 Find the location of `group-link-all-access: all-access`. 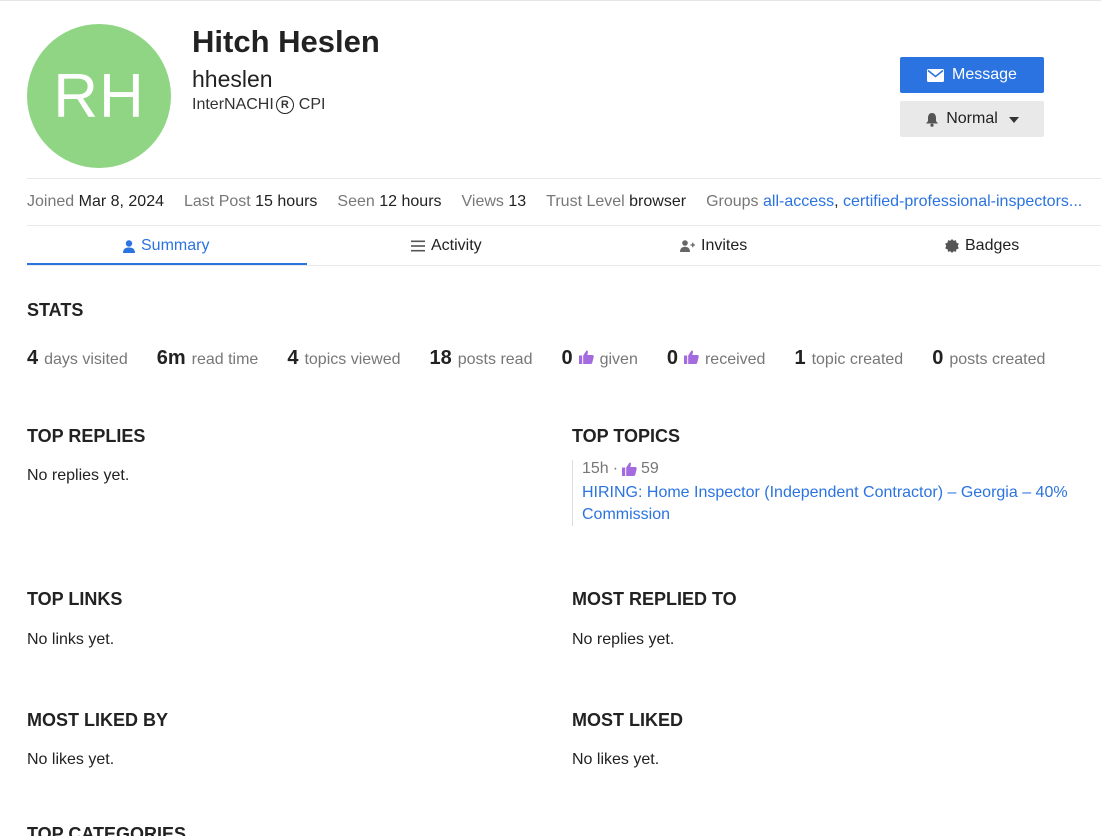

group-link-all-access: all-access is located at coordinates (798, 201).